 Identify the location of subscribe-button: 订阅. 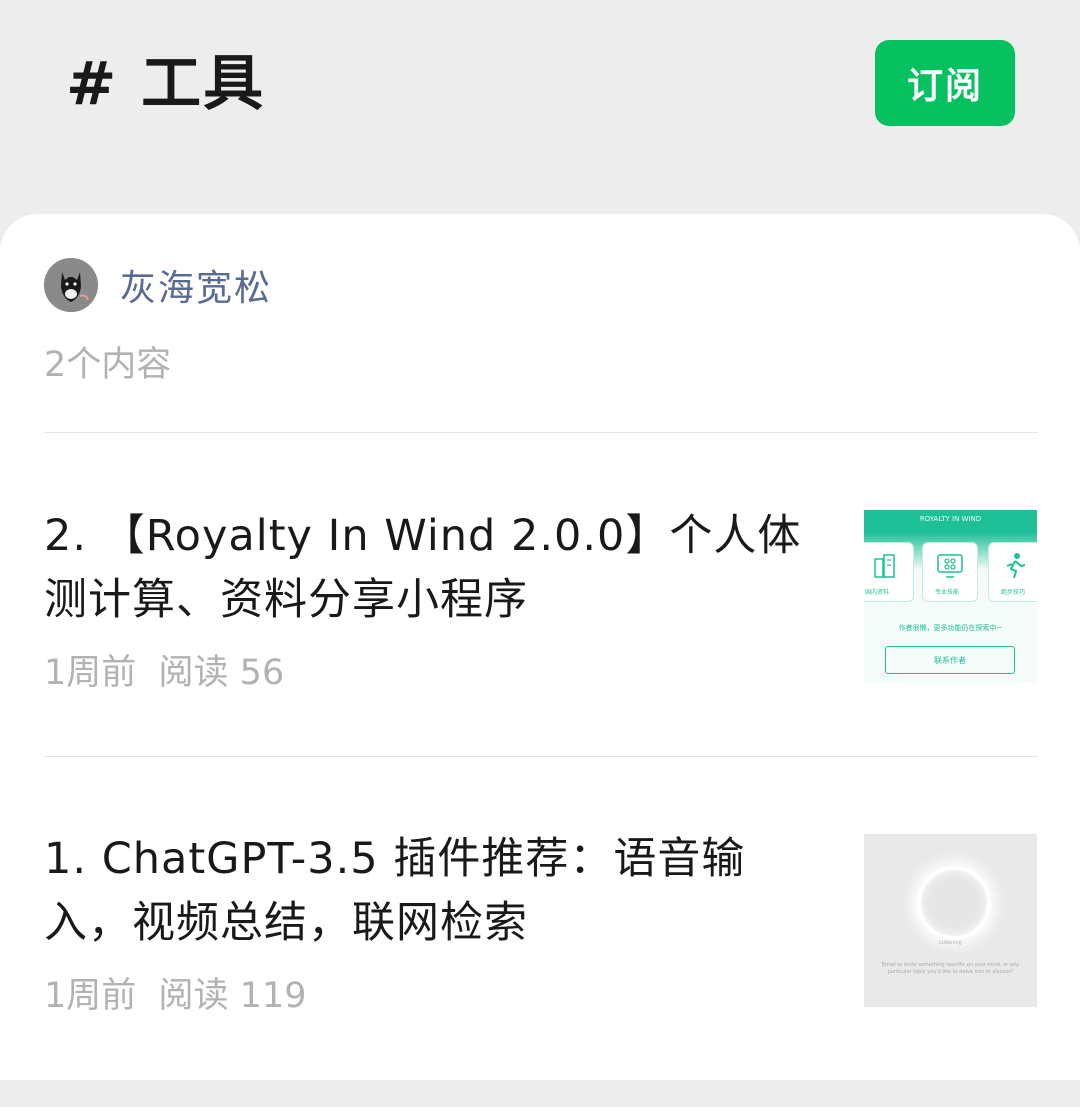
(945, 83).